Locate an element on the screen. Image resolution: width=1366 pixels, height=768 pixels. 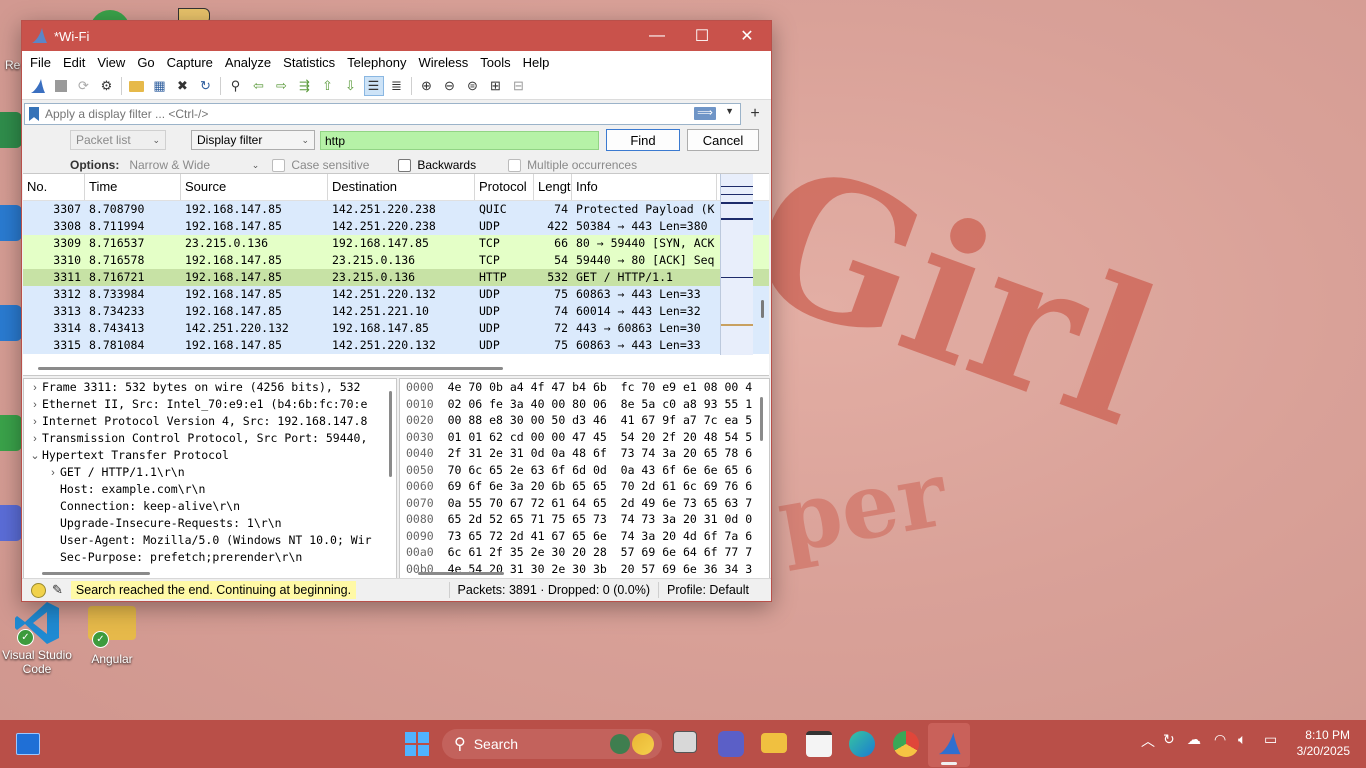
stop-capture-icon is located at coordinates (61, 86).